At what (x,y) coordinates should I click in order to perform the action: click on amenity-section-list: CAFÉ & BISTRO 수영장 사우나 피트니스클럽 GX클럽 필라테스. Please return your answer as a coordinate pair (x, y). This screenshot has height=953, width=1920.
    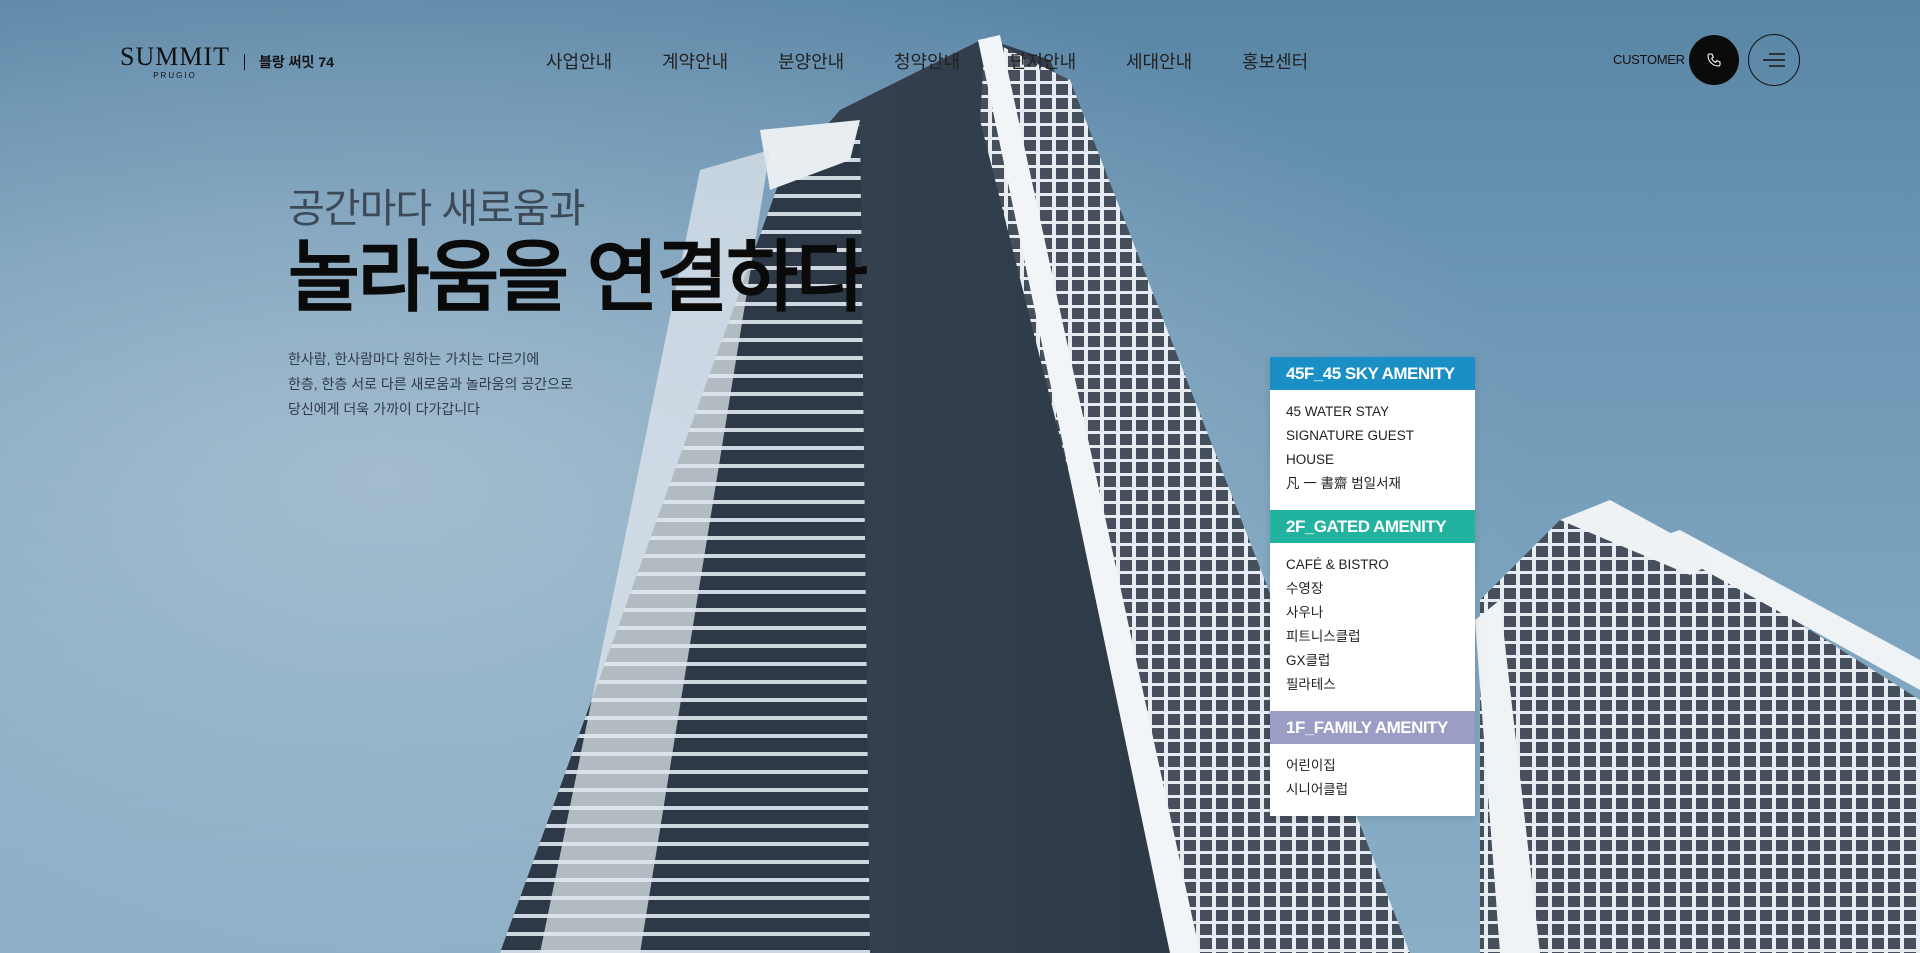
    Looking at the image, I should click on (1372, 627).